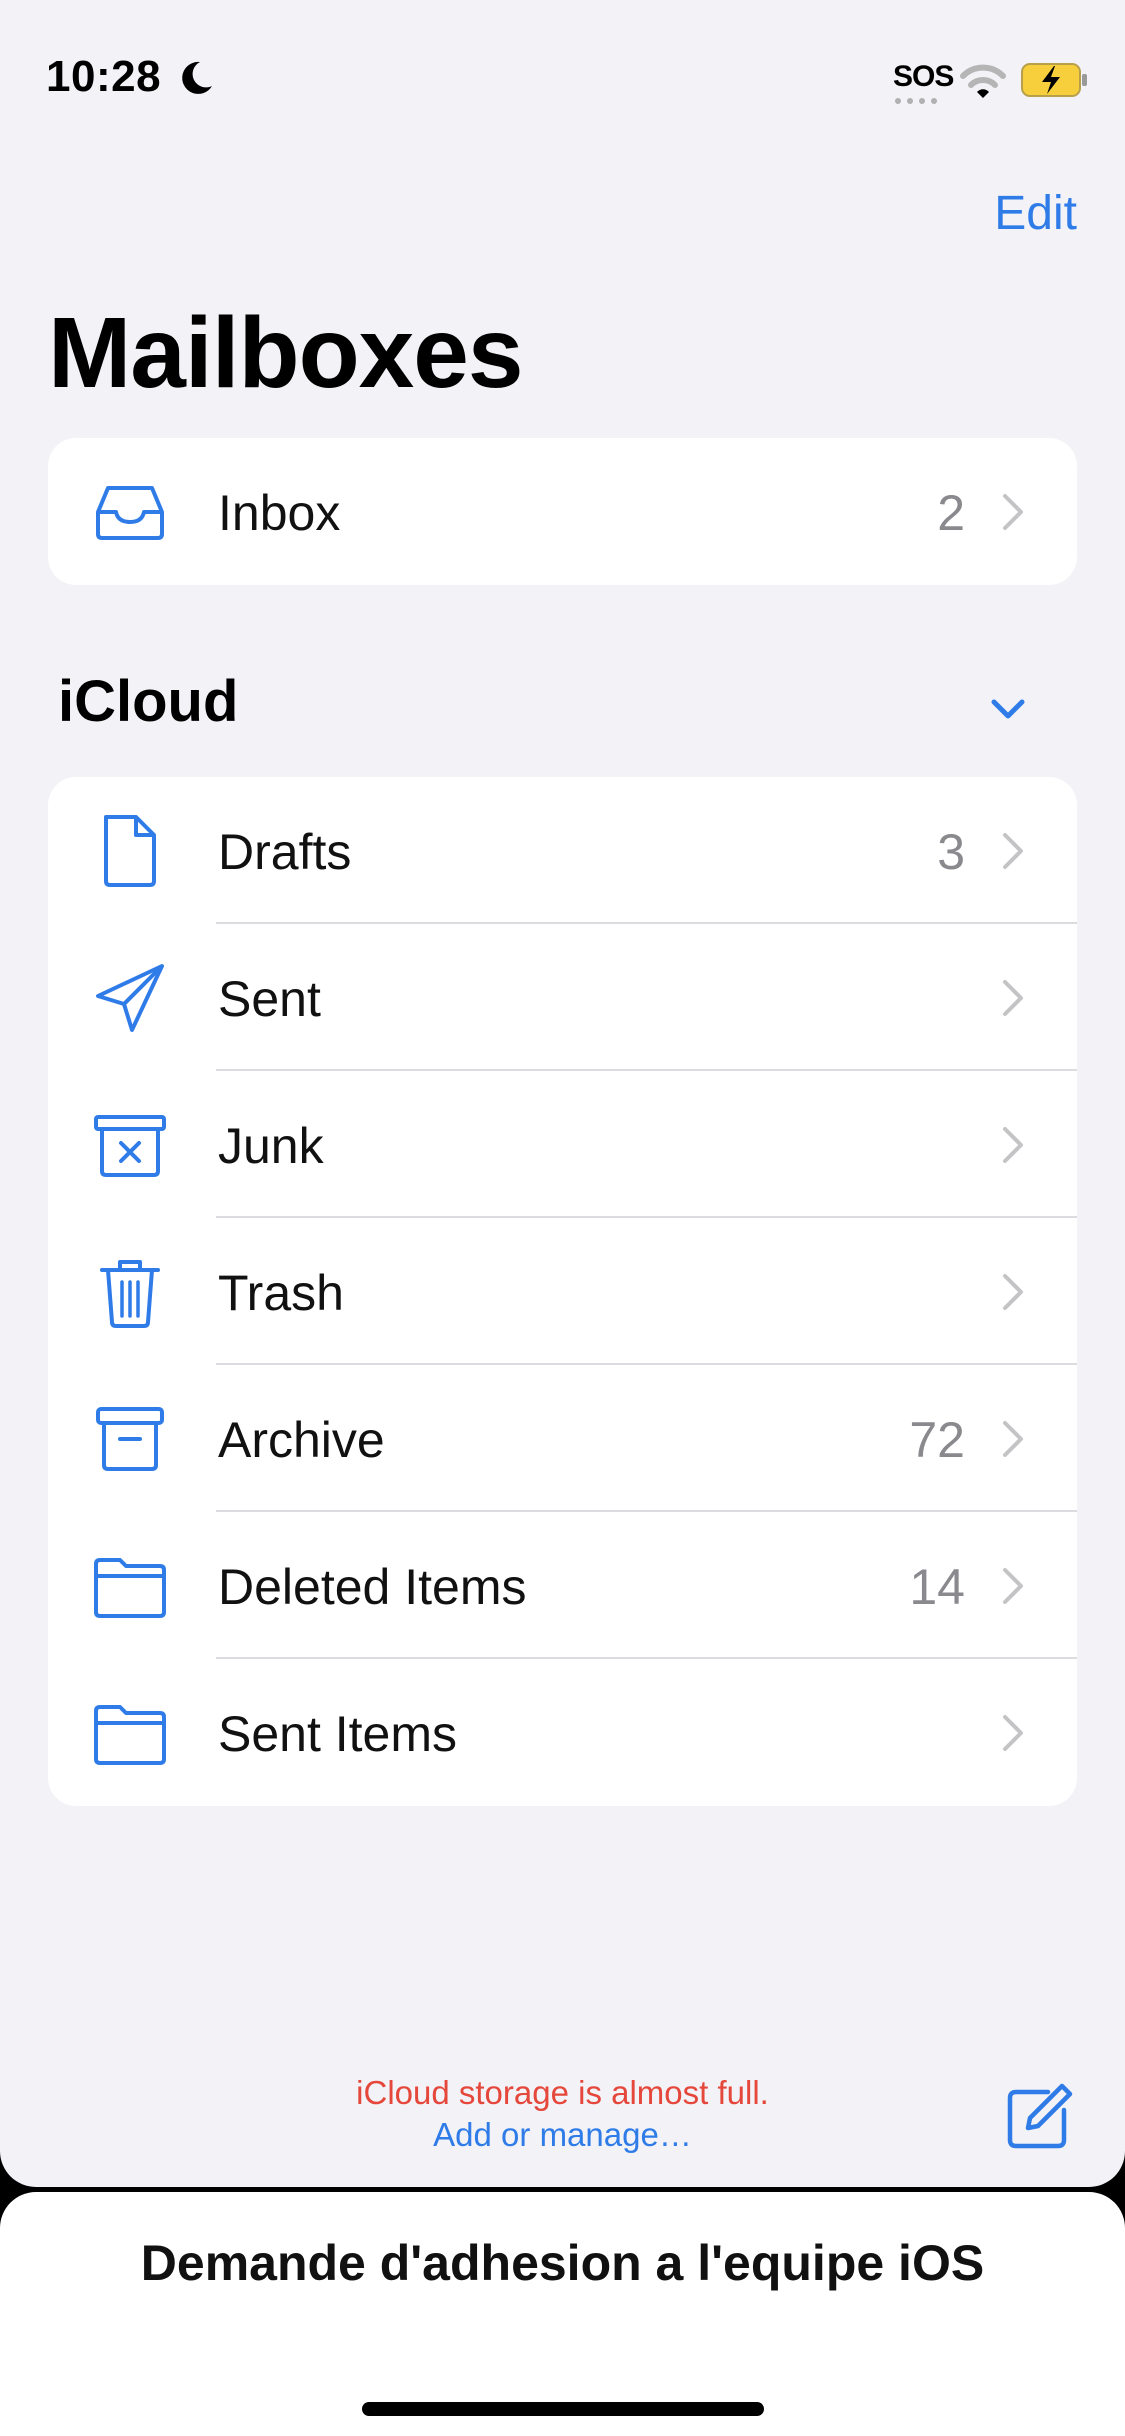 This screenshot has width=1125, height=2436. I want to click on archive-icon, so click(130, 1439).